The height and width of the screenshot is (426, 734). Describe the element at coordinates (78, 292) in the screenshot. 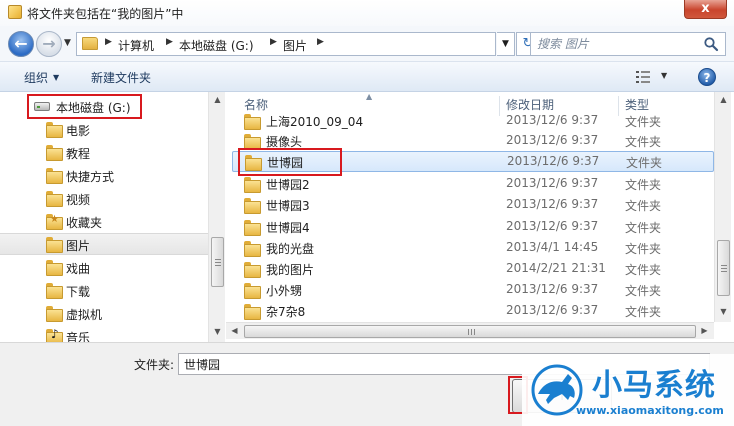

I see `nav-item-label: 下载` at that location.